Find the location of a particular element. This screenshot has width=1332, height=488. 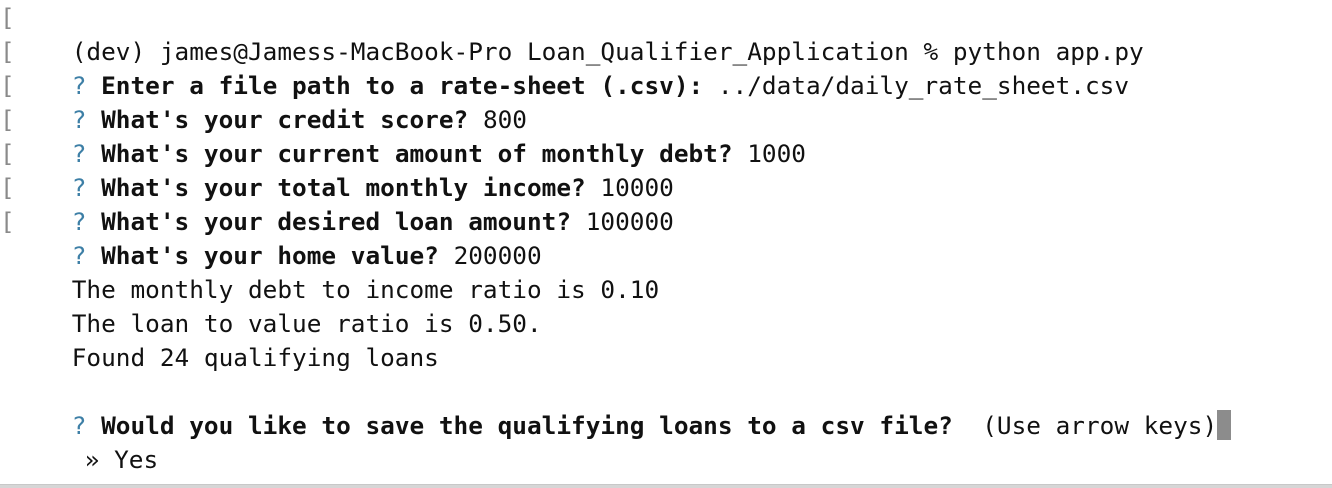

prompt-credit-score: [? What's your credit score? 800 is located at coordinates (666, 101).